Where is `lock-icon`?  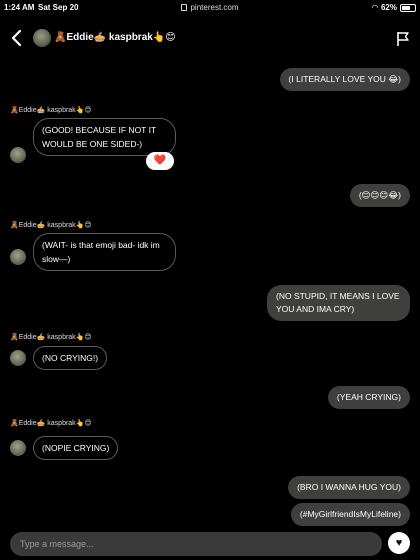 lock-icon is located at coordinates (184, 7).